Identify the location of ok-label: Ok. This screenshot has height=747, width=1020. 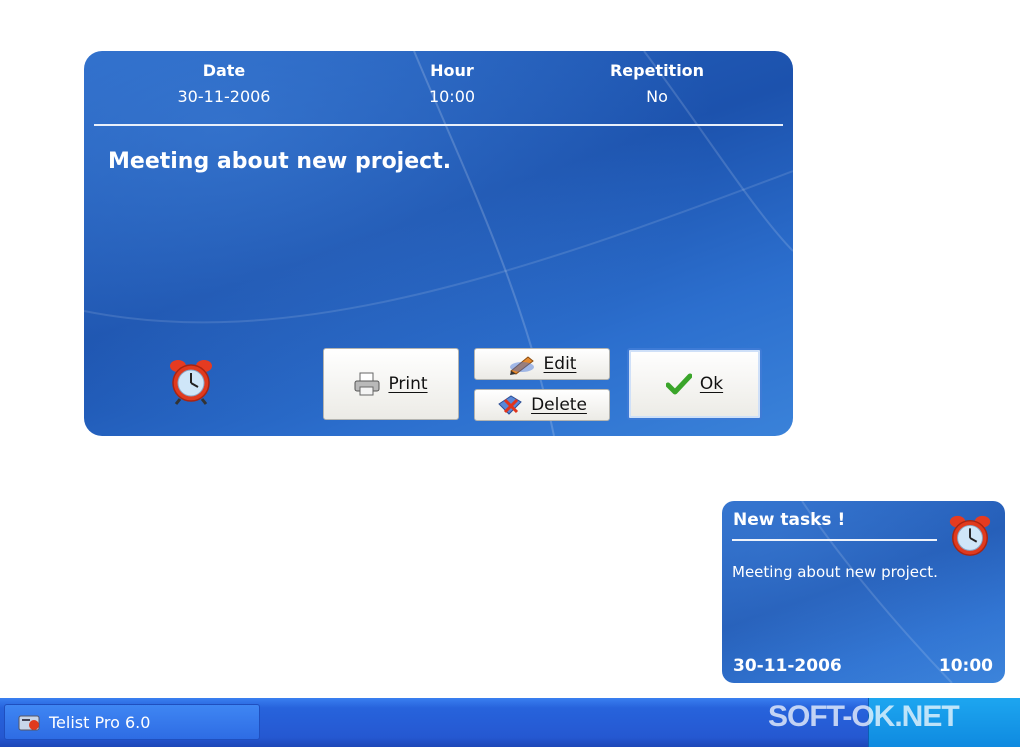
(711, 384).